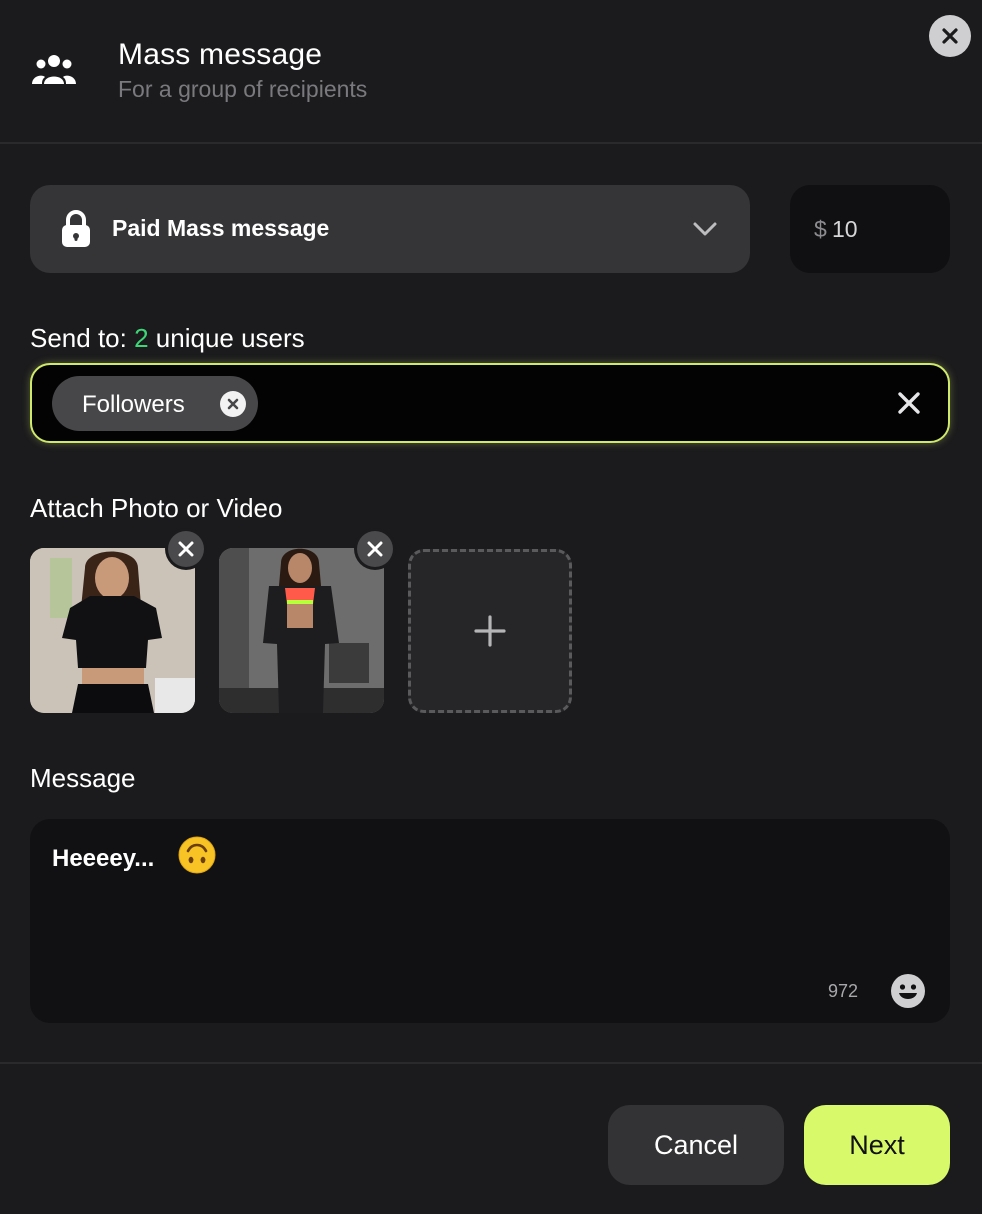 The height and width of the screenshot is (1214, 982). Describe the element at coordinates (908, 991) in the screenshot. I see `smiley-icon` at that location.